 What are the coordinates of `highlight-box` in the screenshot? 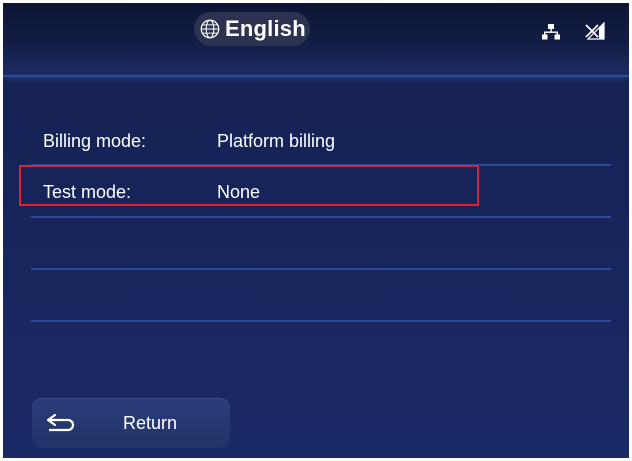 It's located at (249, 185).